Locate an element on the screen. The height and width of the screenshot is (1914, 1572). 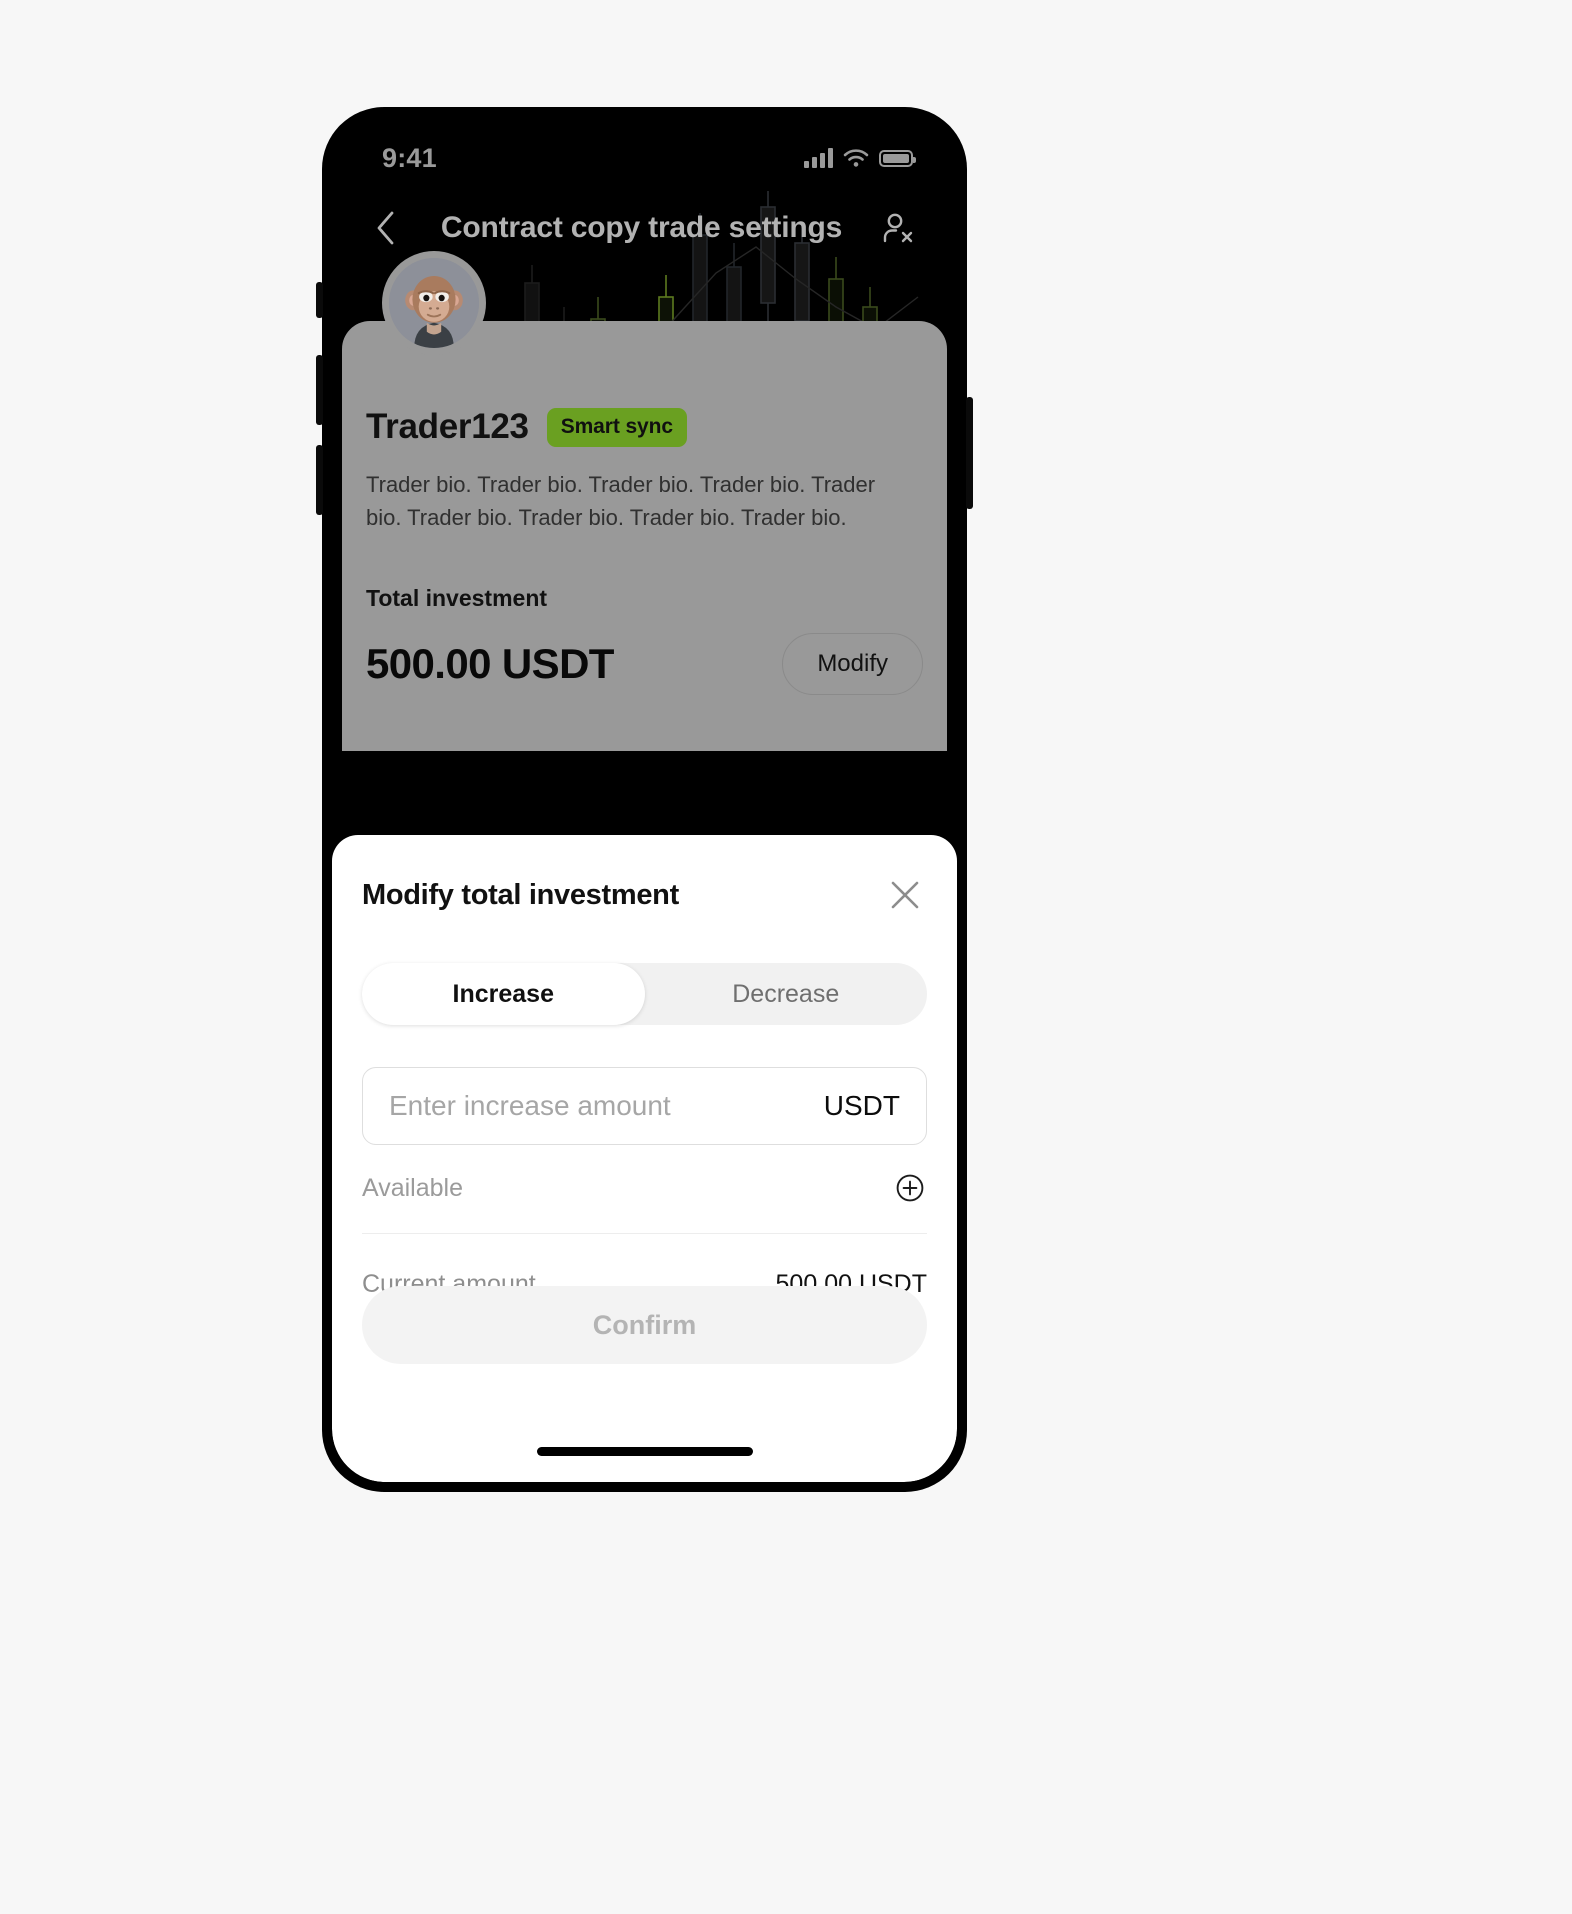
total-investment-value: 500.00 USDT is located at coordinates (490, 663).